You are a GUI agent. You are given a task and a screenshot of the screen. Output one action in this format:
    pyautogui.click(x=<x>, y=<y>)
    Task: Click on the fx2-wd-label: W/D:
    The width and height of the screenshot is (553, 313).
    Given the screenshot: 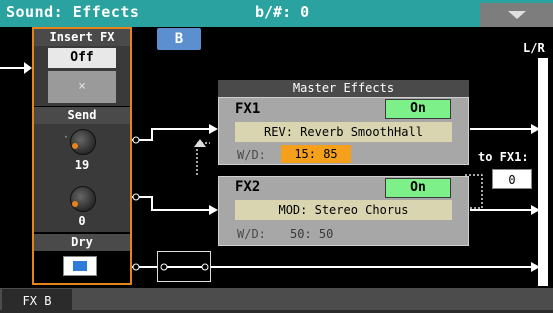 What is the action you would take?
    pyautogui.click(x=251, y=234)
    